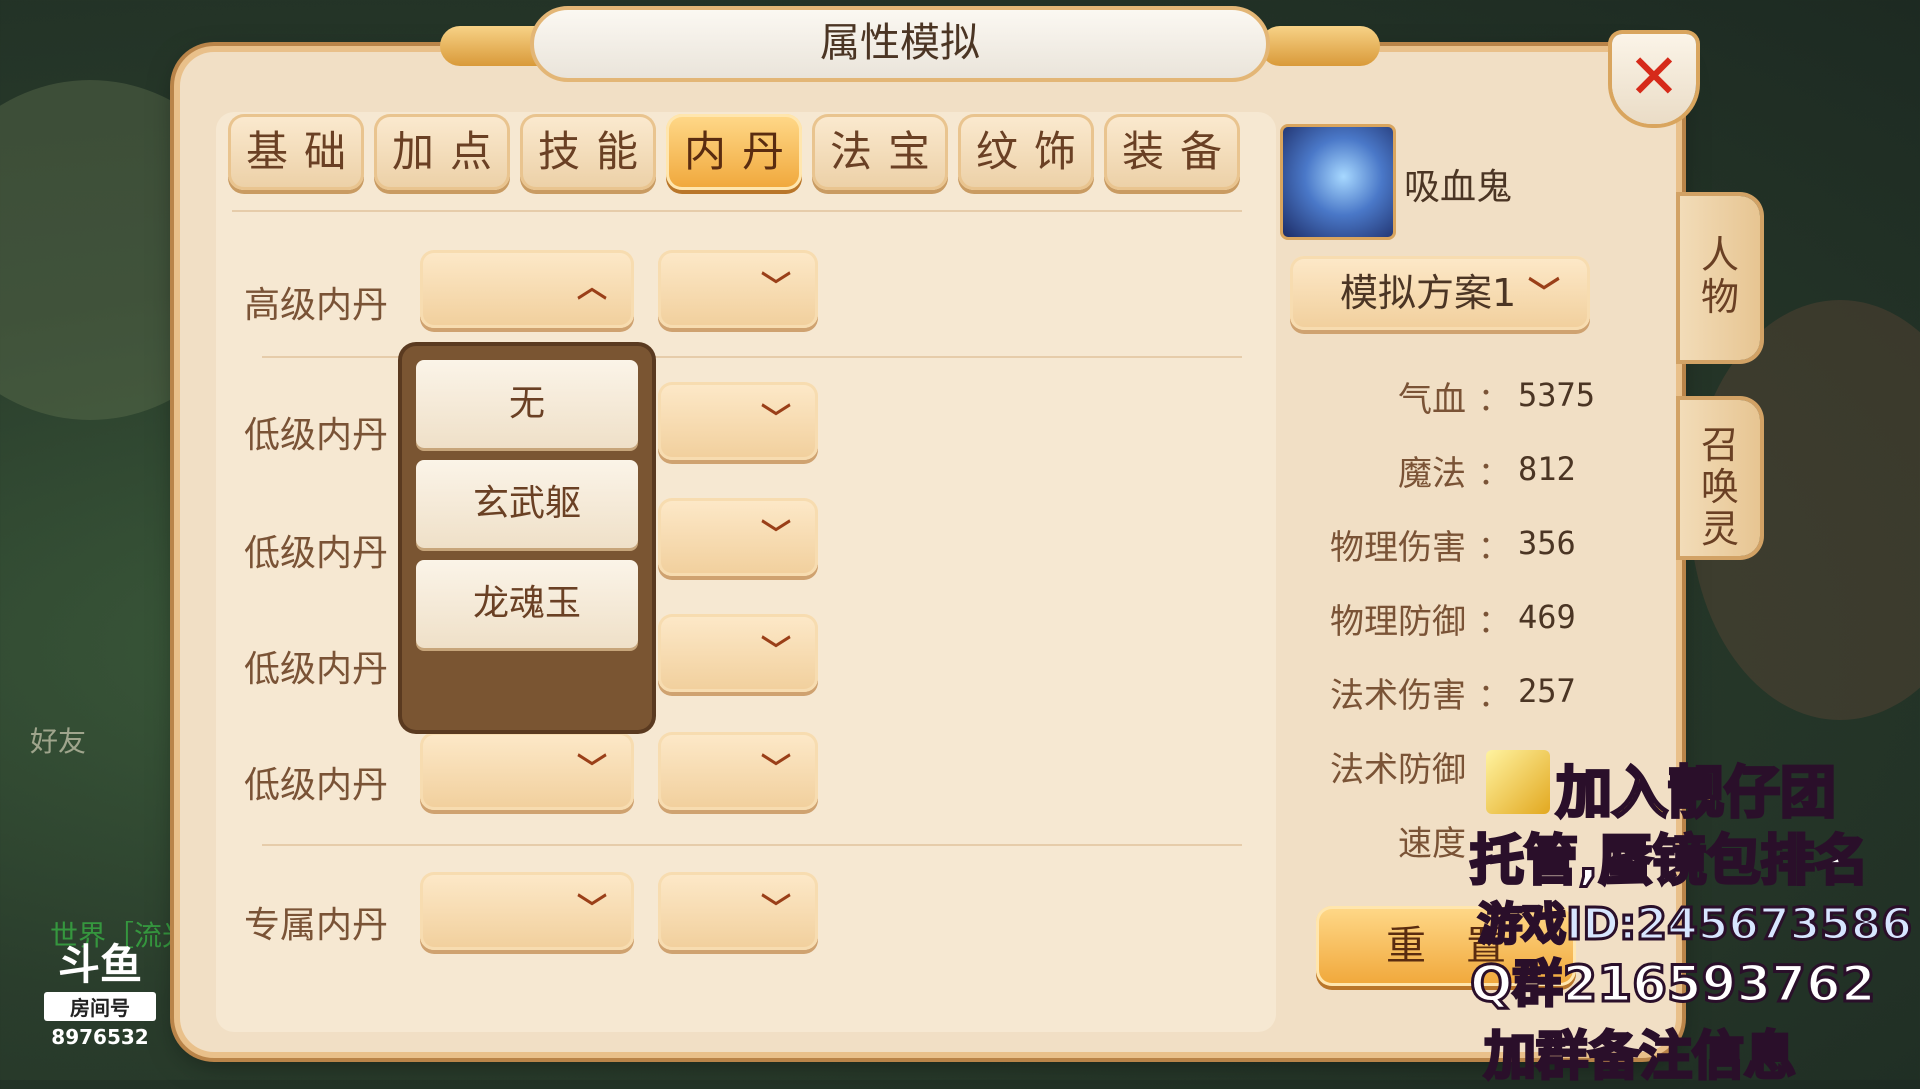  I want to click on side-tab-summon: 召唤灵, so click(1720, 478).